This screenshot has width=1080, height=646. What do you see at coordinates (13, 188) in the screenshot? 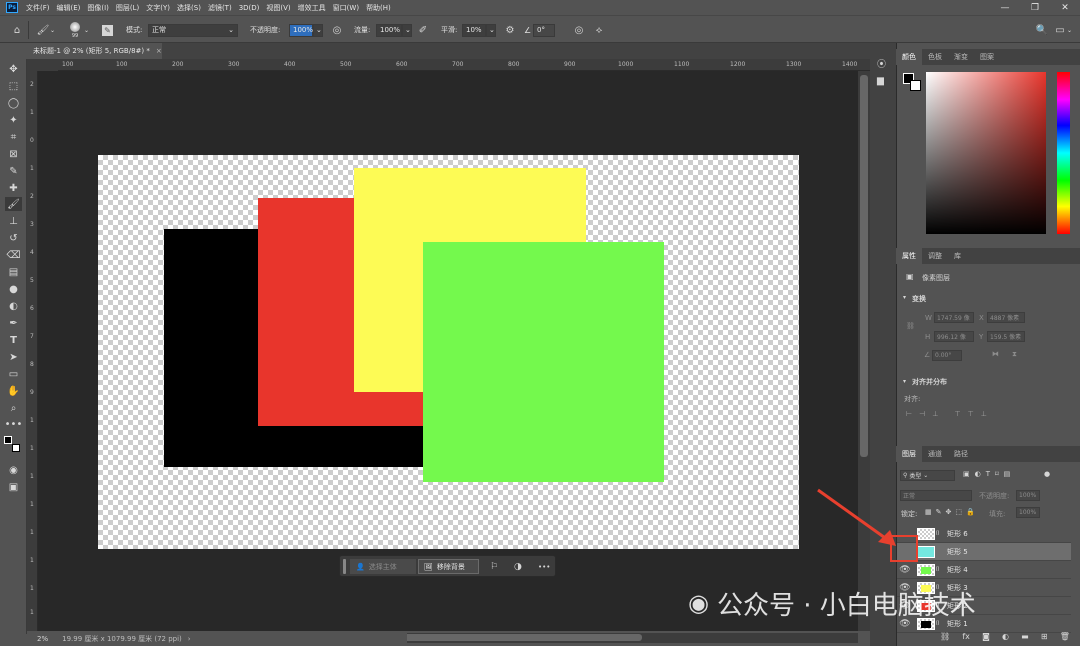
I see `healing-brush-tool-icon: ✚` at bounding box center [13, 188].